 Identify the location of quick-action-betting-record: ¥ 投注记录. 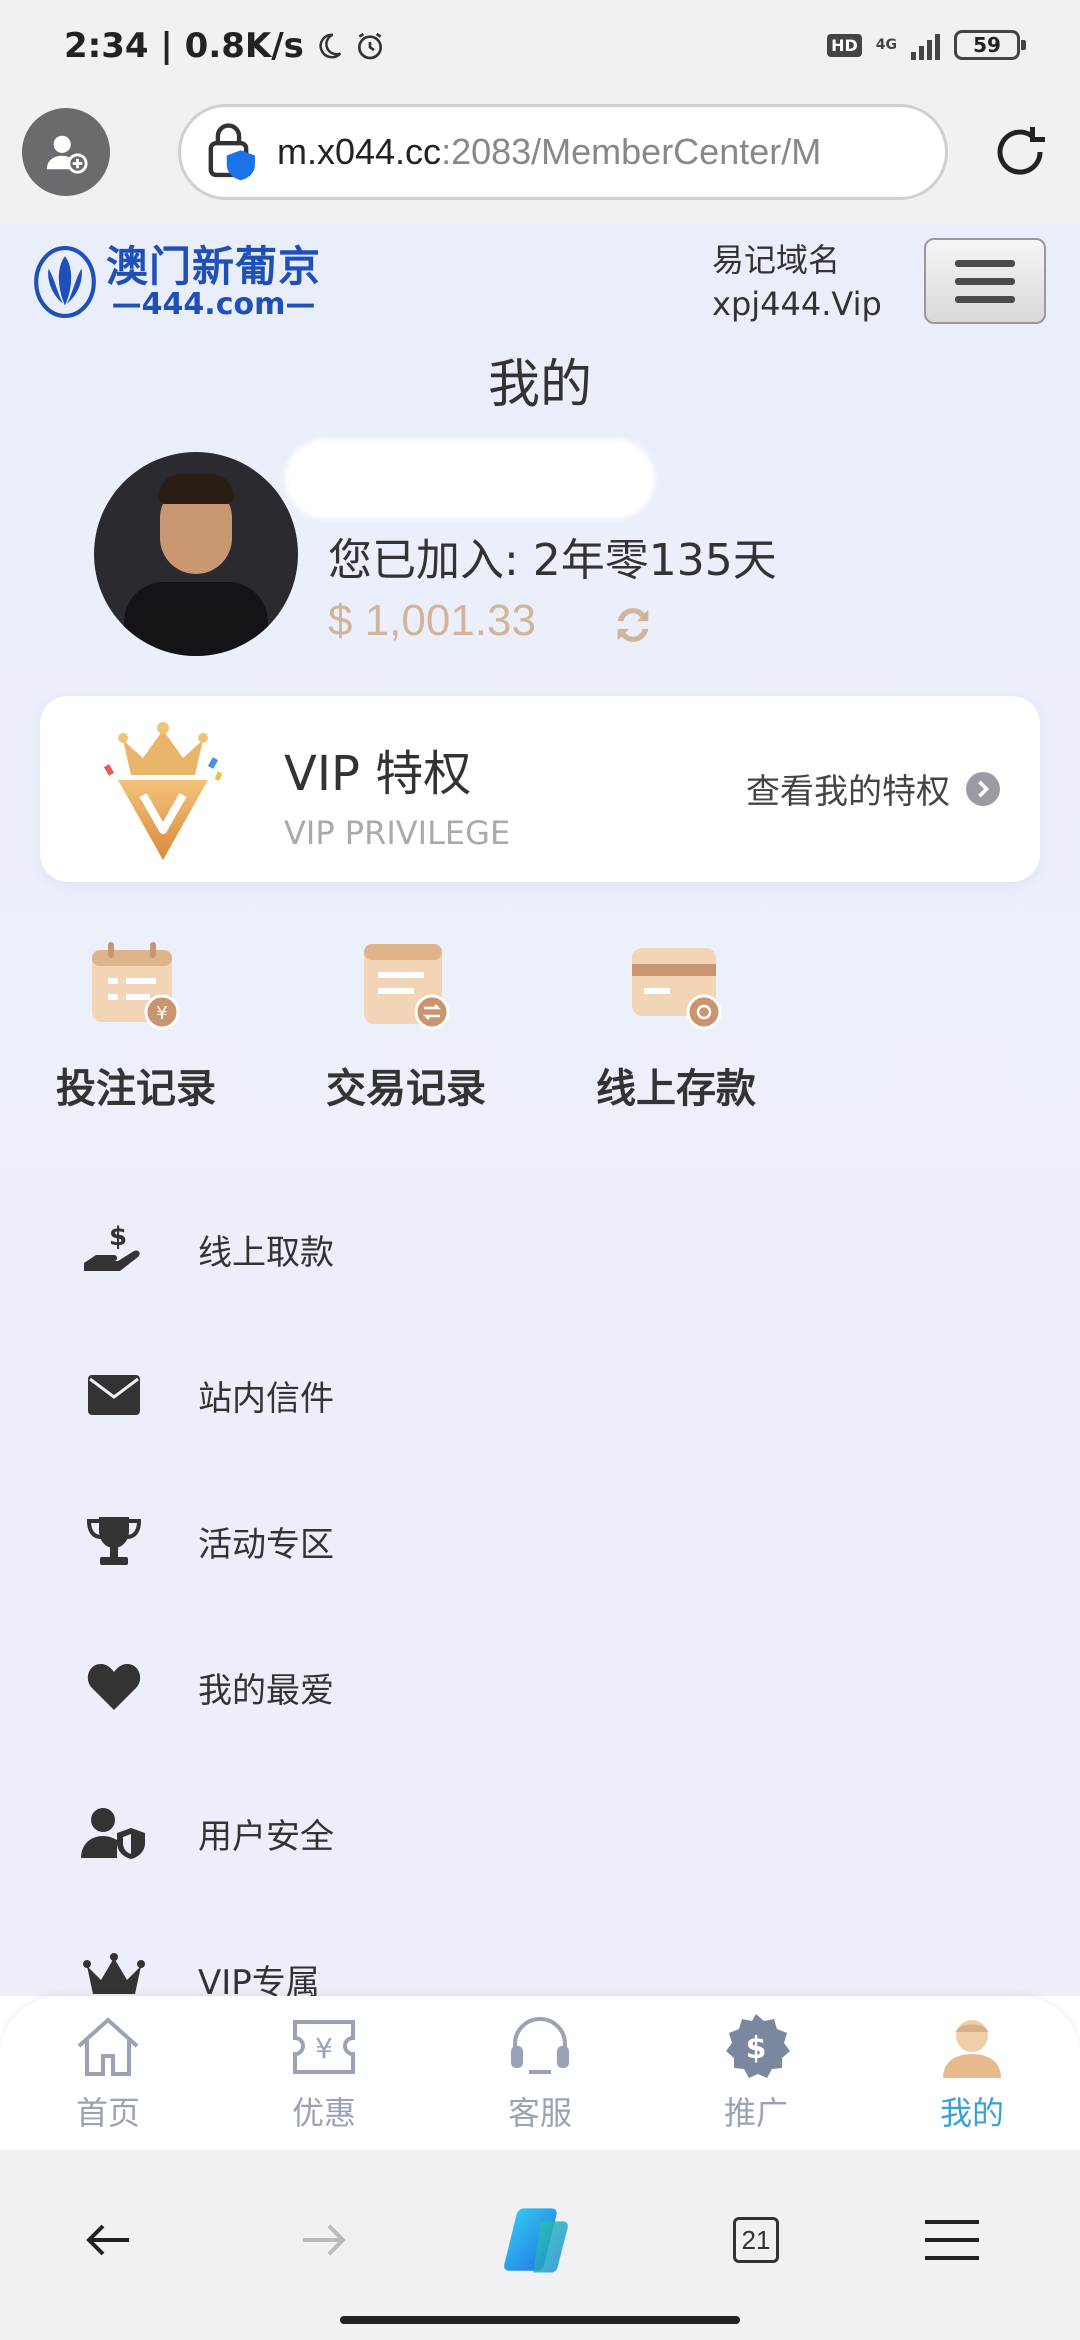
(136, 1026).